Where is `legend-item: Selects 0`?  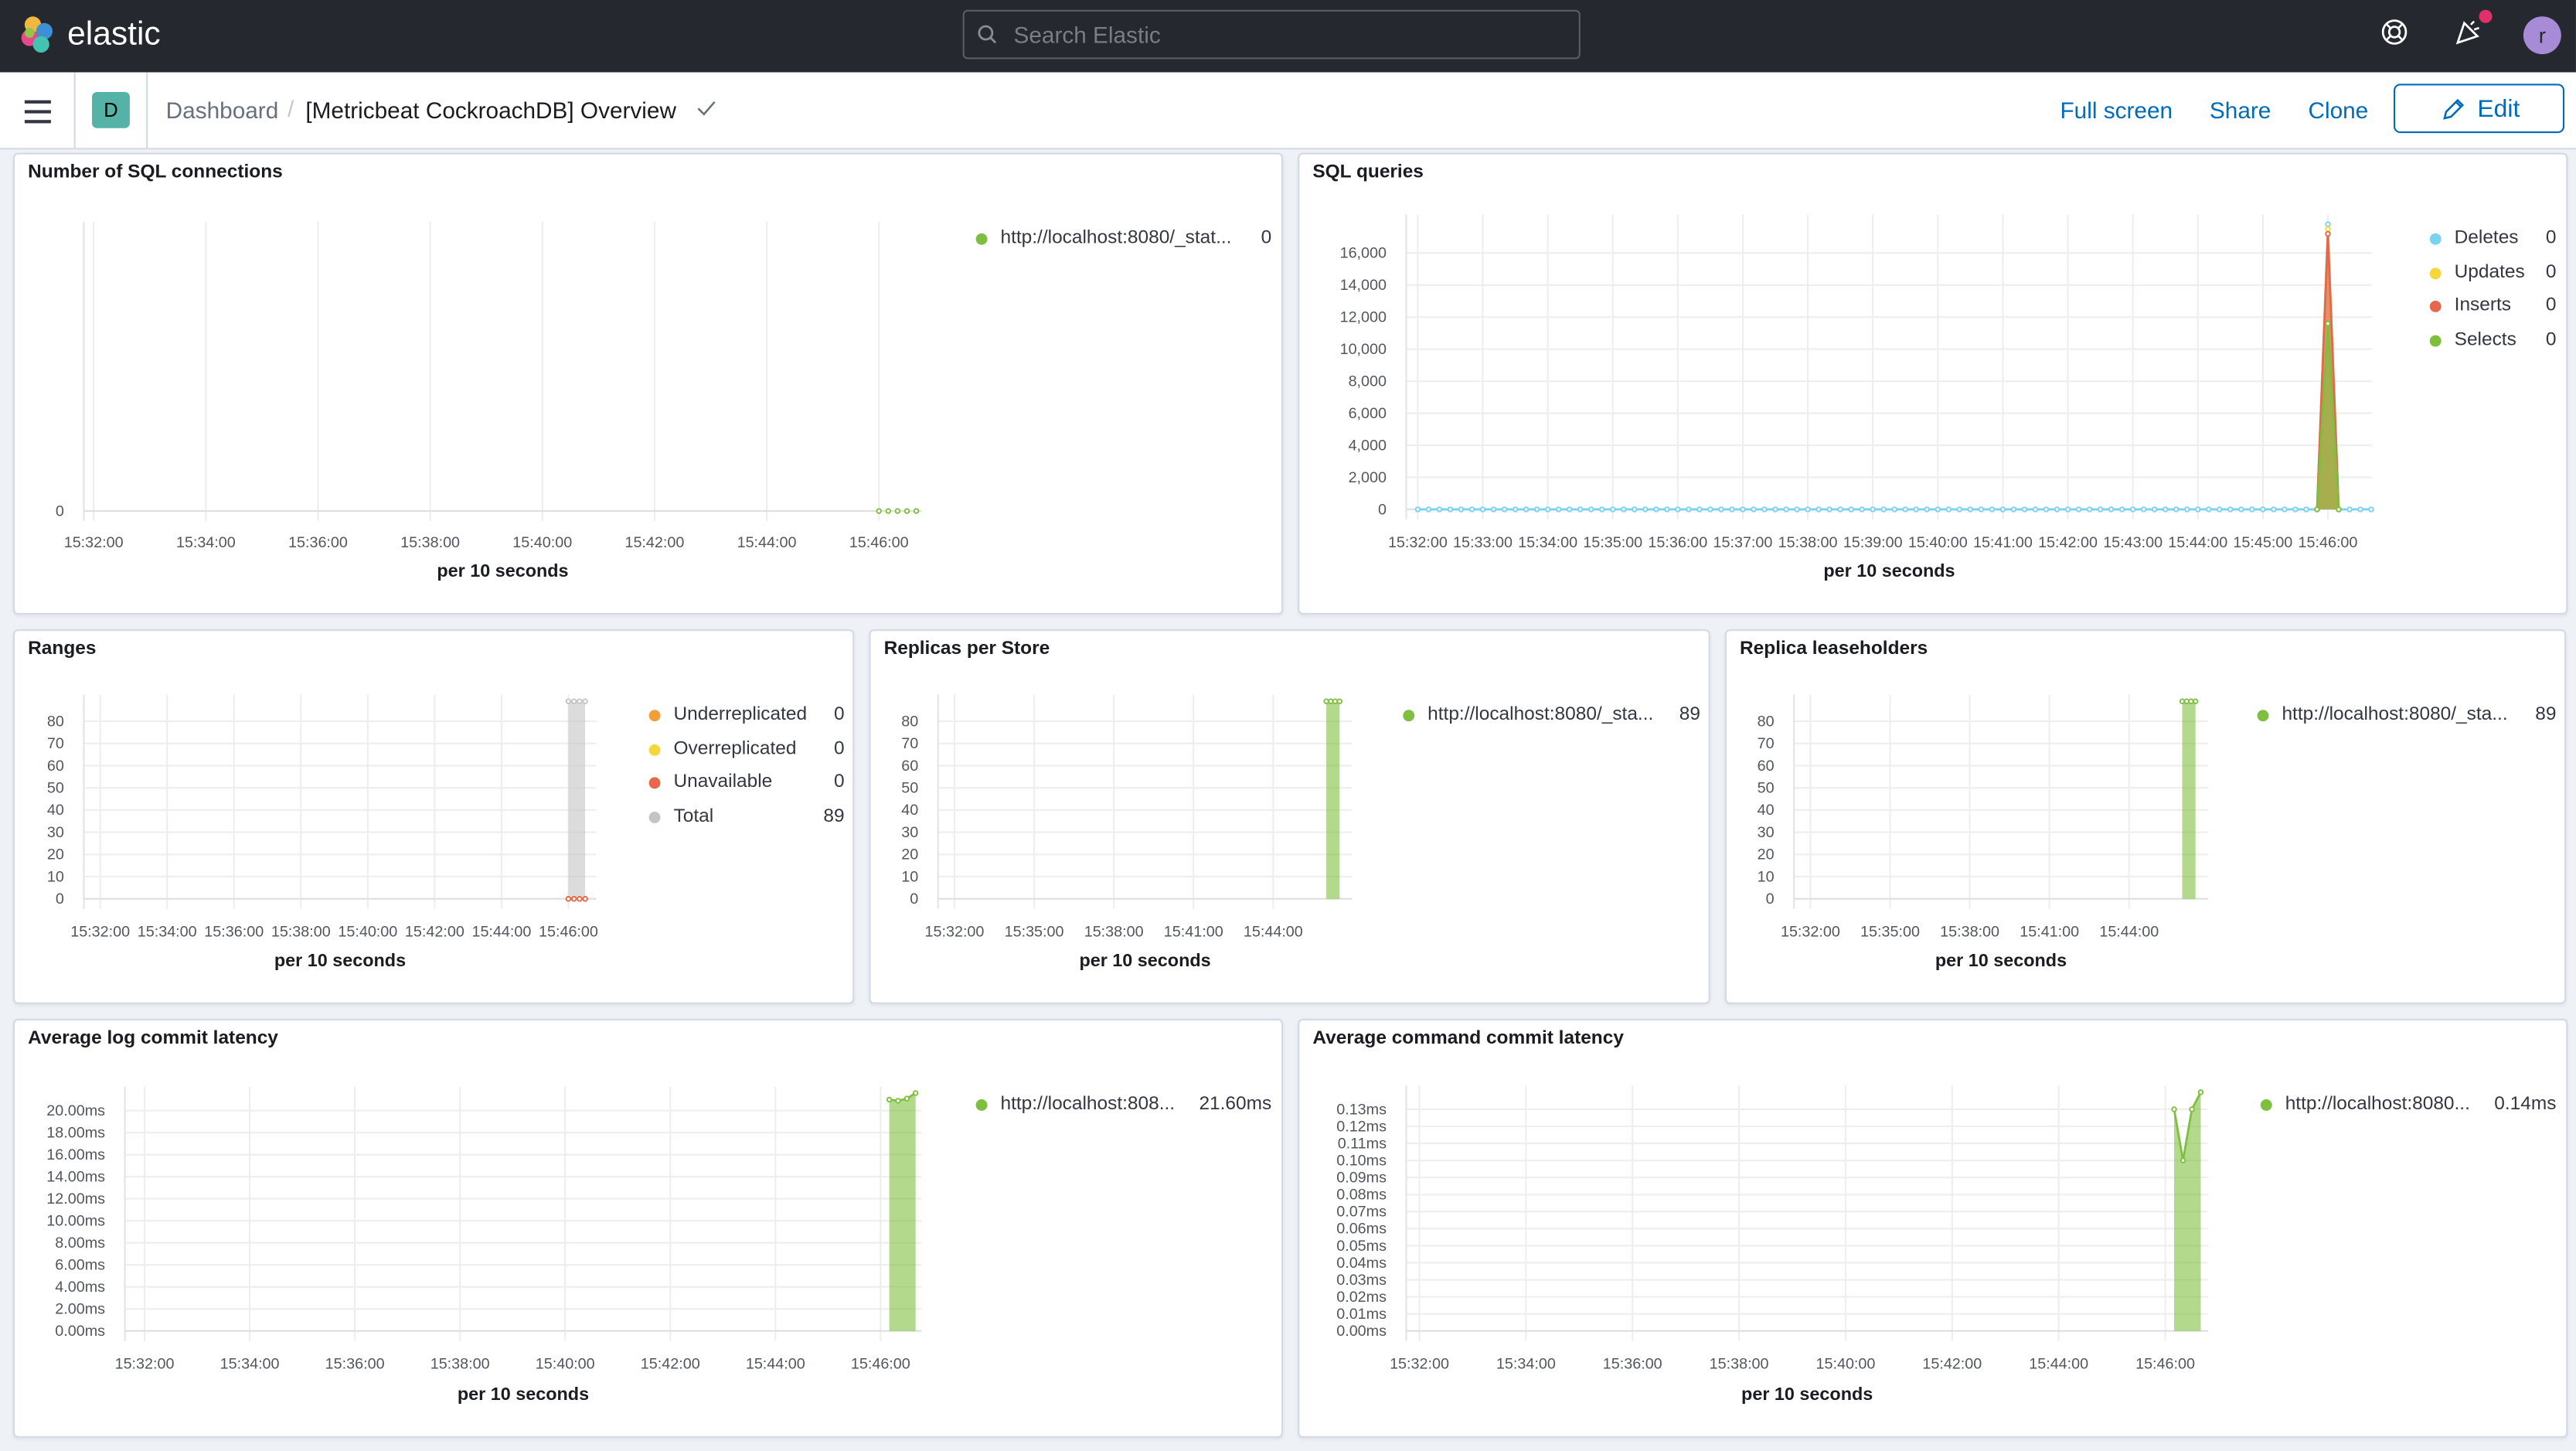
legend-item: Selects 0 is located at coordinates (2492, 347).